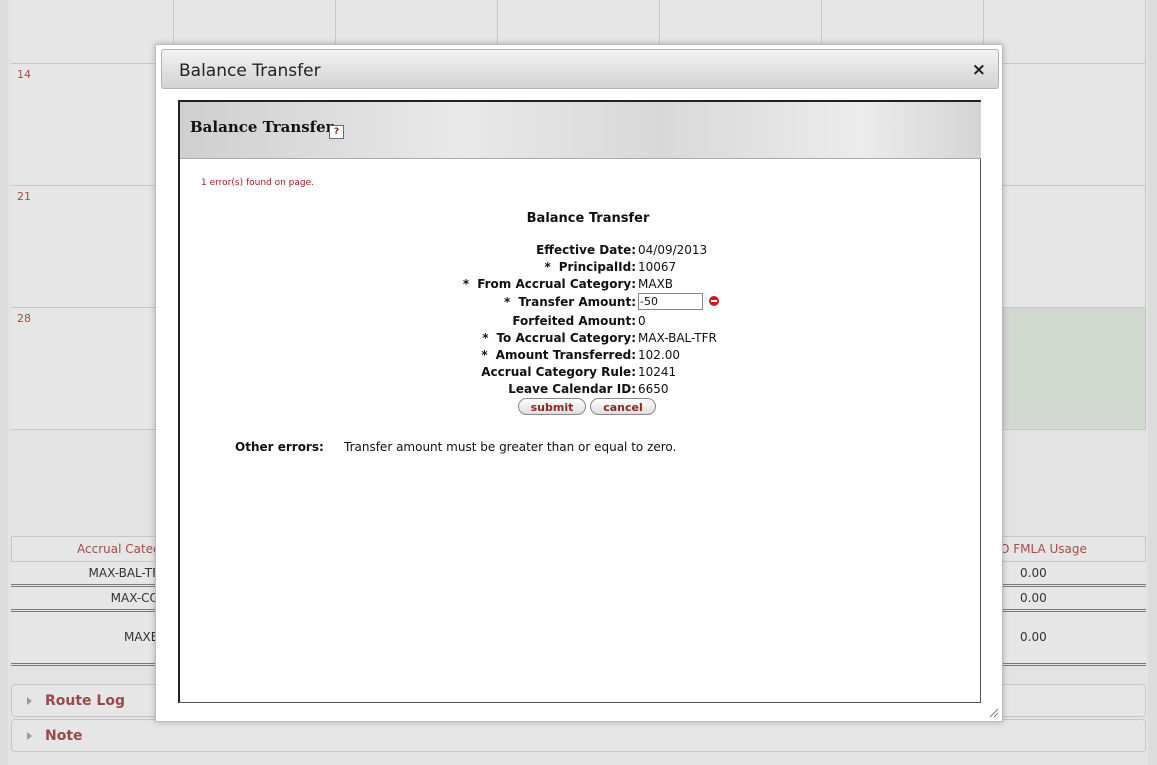  I want to click on amount-transferred-label: Amount Transferred:, so click(565, 355).